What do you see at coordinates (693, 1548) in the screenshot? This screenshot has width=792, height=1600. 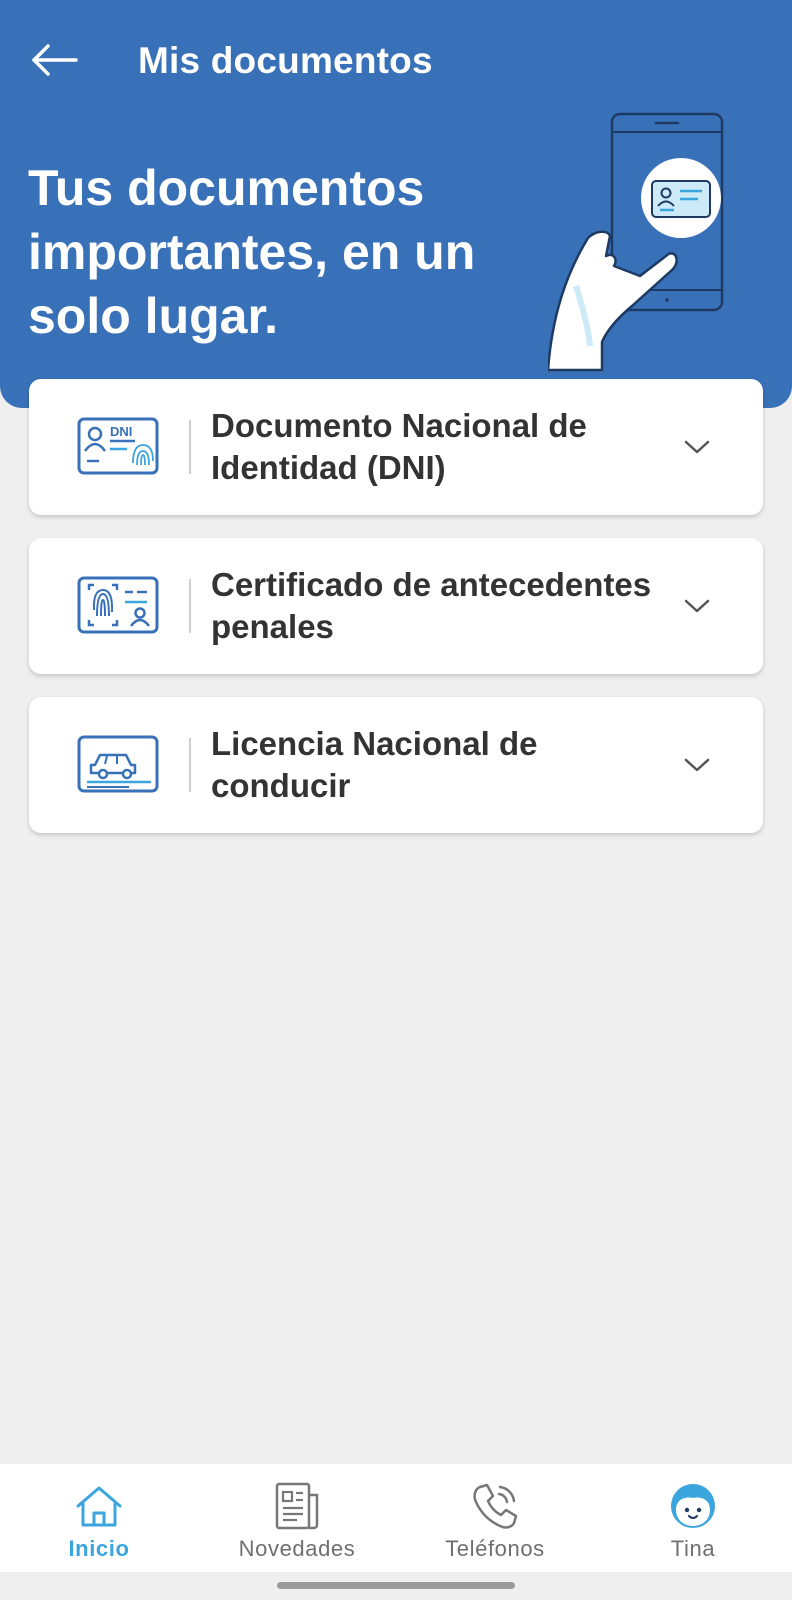 I see `nav-label: Tina` at bounding box center [693, 1548].